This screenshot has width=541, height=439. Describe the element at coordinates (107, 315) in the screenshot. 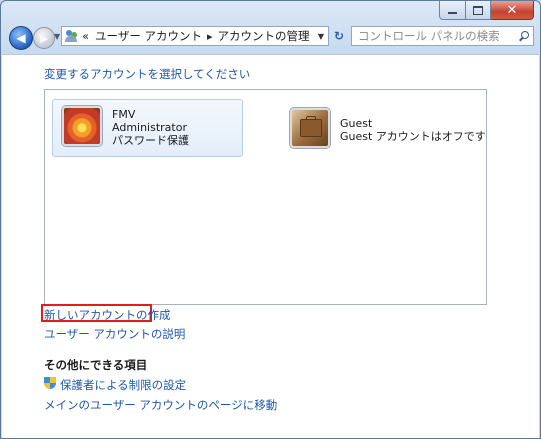

I see `create-account-link: 新しいアカウントの作成` at that location.